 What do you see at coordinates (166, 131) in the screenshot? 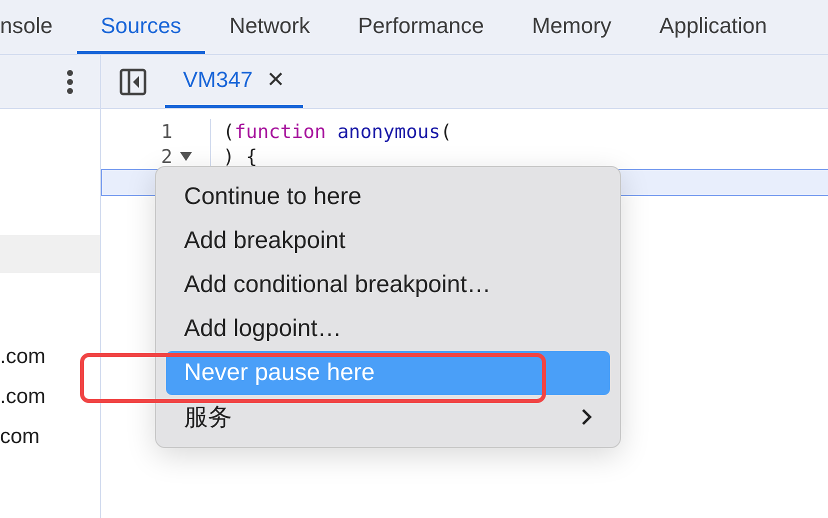
I see `line-number: 1` at bounding box center [166, 131].